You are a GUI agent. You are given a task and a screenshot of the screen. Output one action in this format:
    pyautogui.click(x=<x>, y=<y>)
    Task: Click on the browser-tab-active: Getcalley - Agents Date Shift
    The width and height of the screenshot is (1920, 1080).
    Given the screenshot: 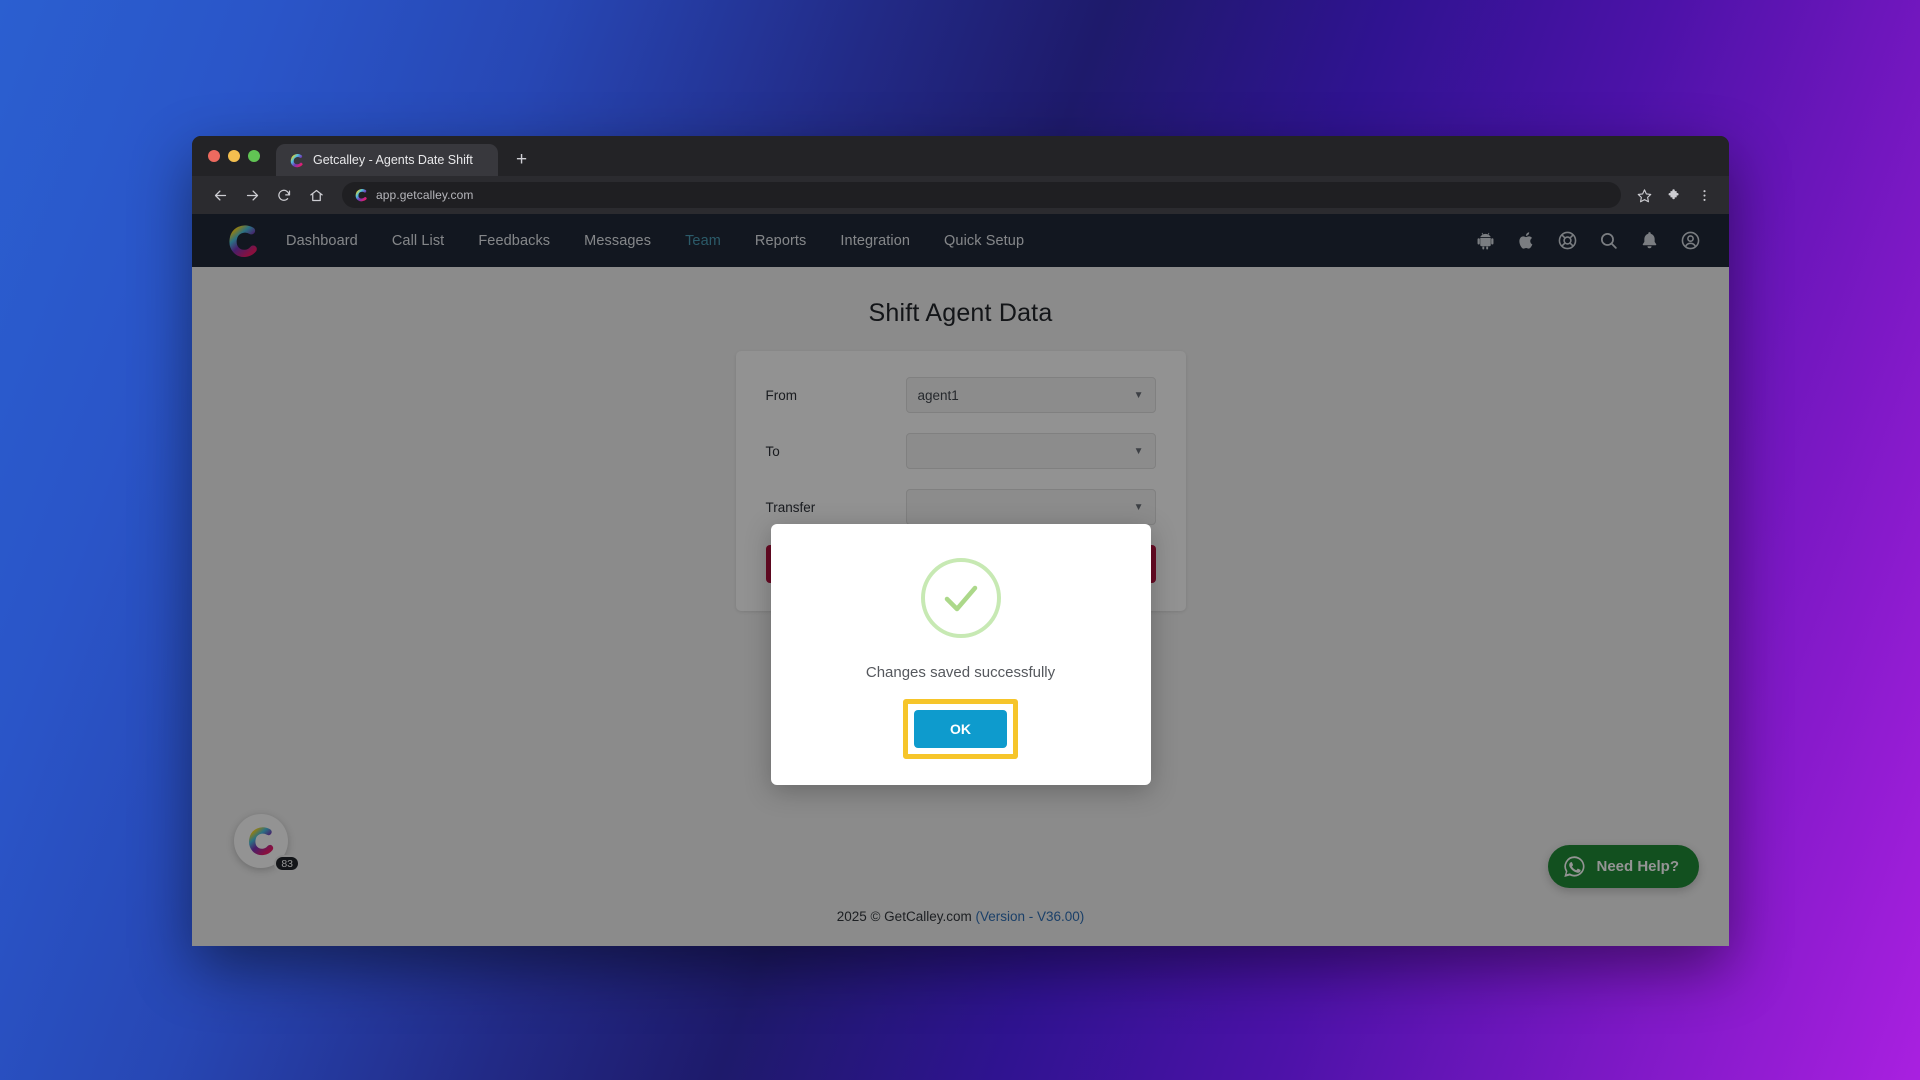 What is the action you would take?
    pyautogui.click(x=387, y=160)
    